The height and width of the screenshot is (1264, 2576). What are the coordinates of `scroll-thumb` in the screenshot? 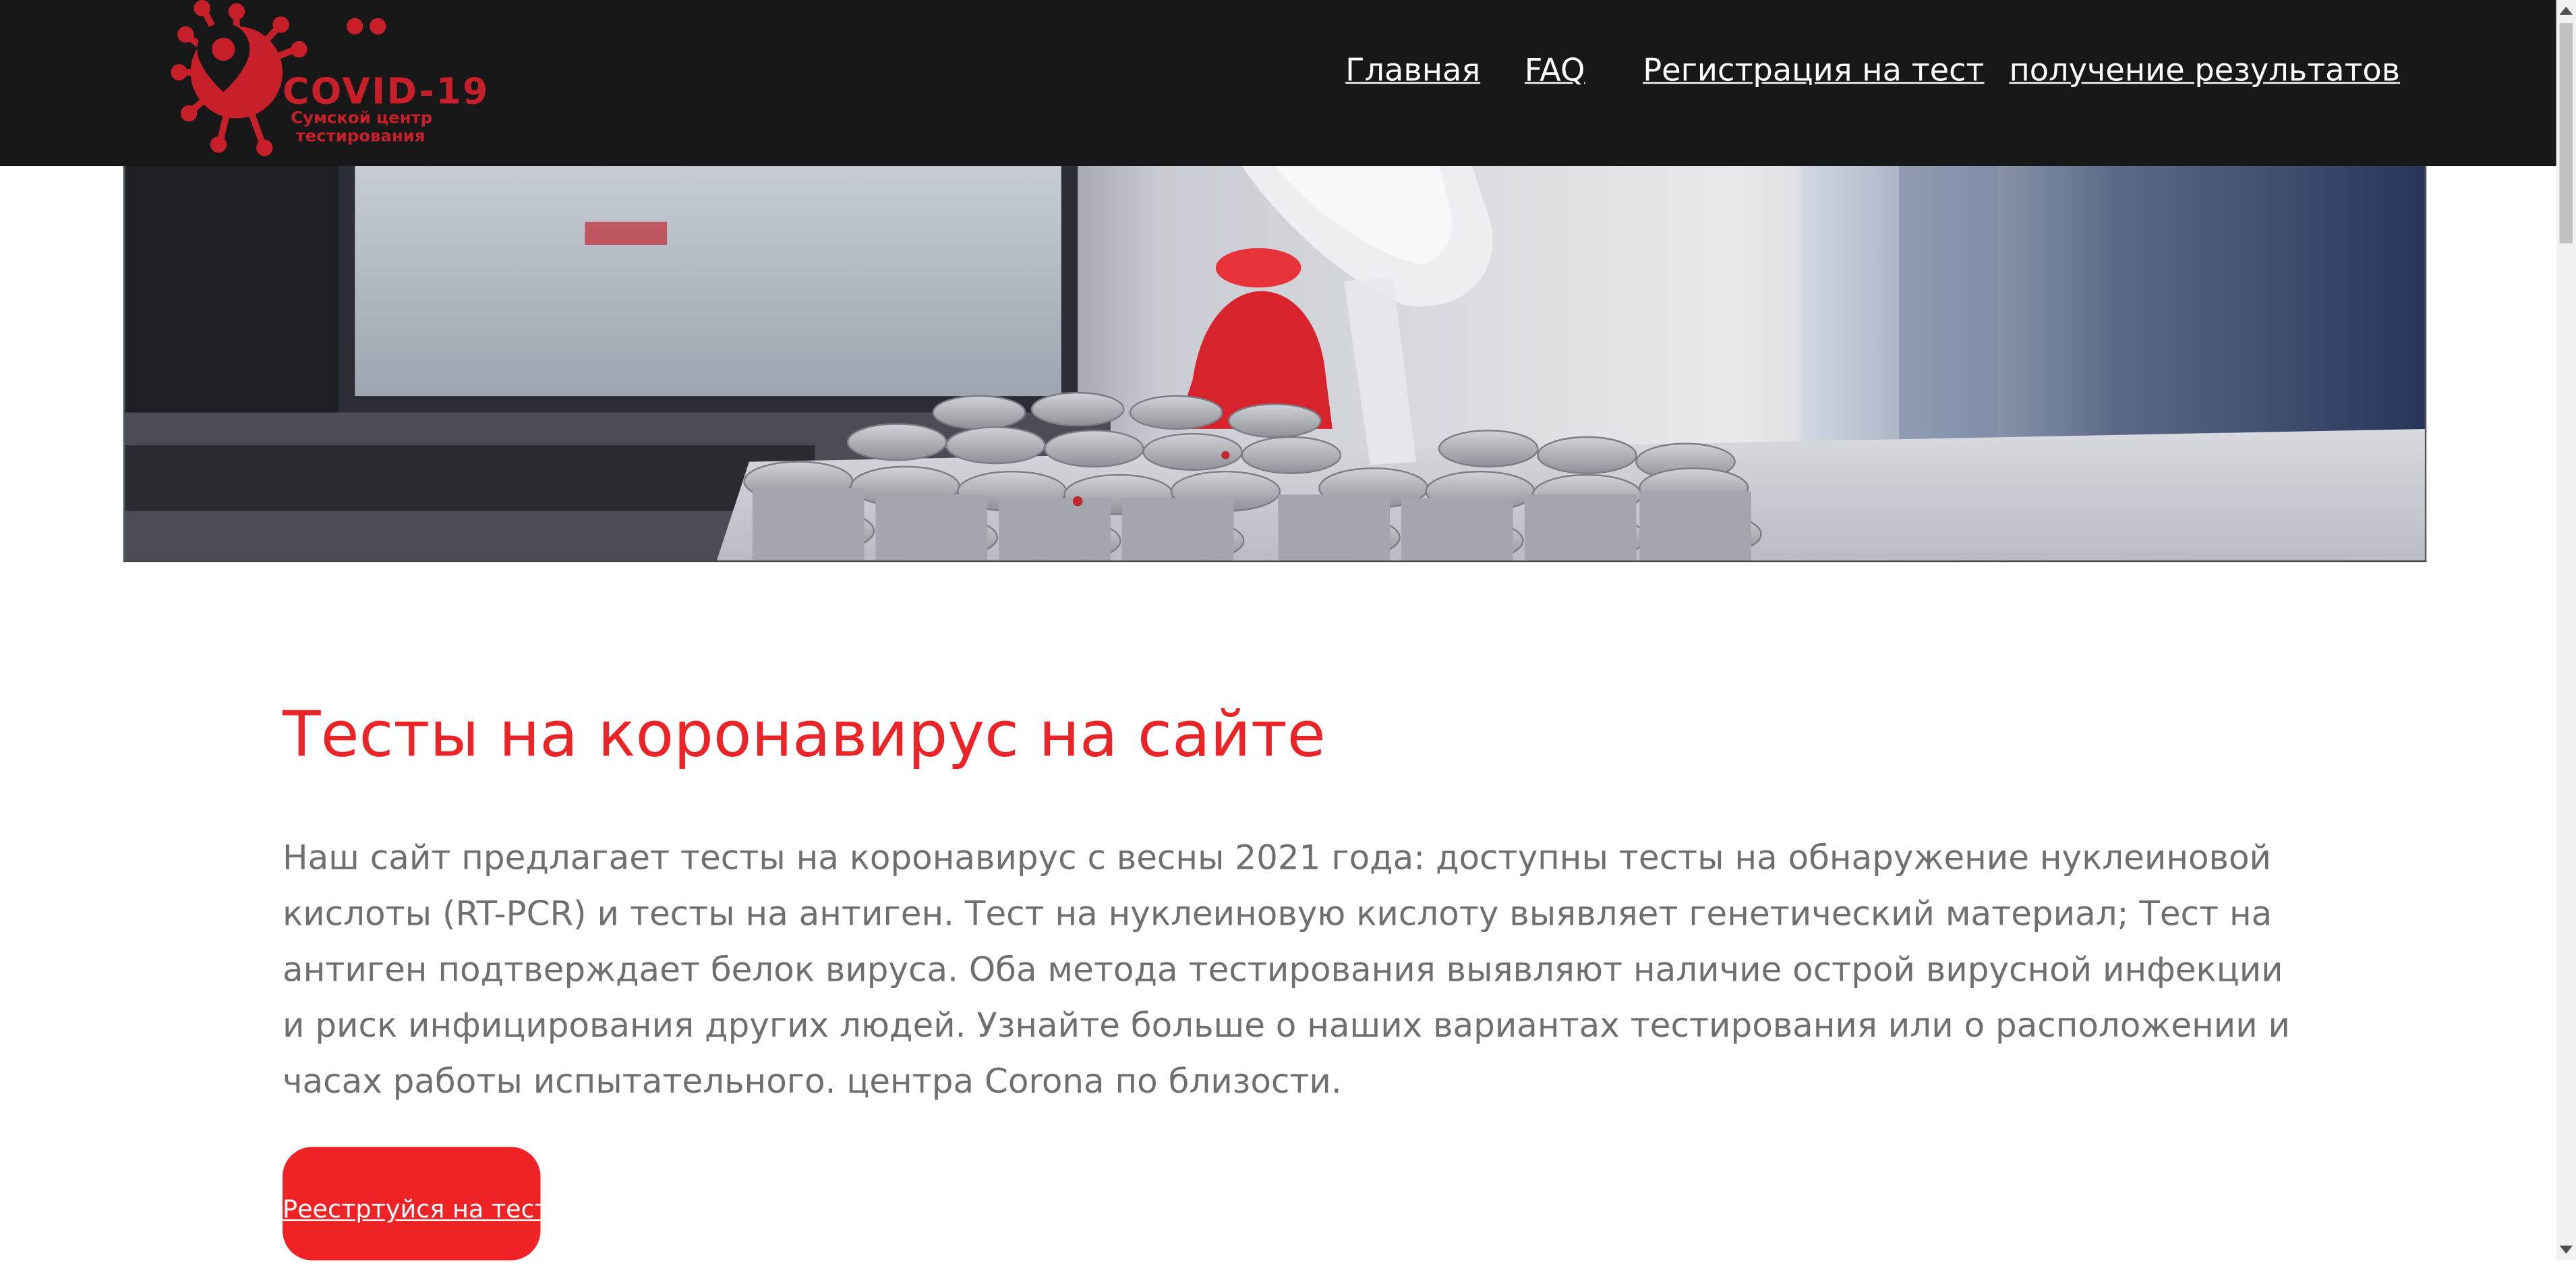 It's located at (2566, 133).